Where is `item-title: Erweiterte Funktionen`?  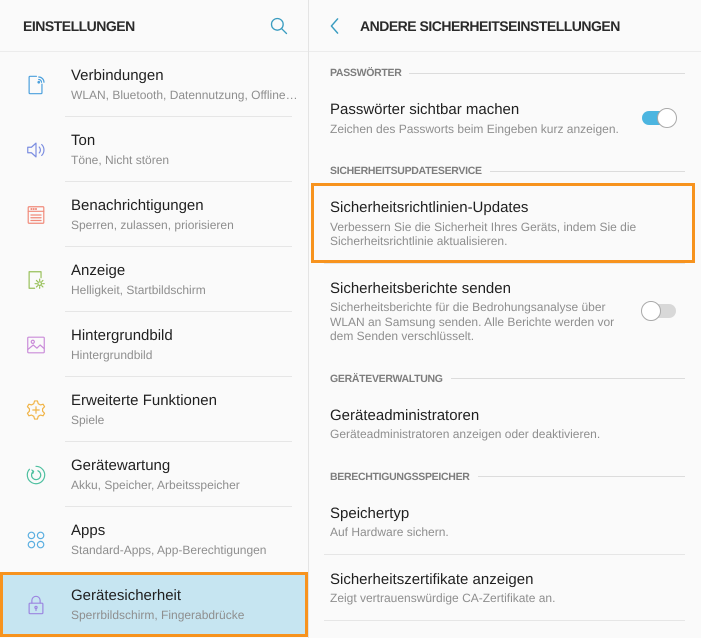 item-title: Erweiterte Funktionen is located at coordinates (144, 401).